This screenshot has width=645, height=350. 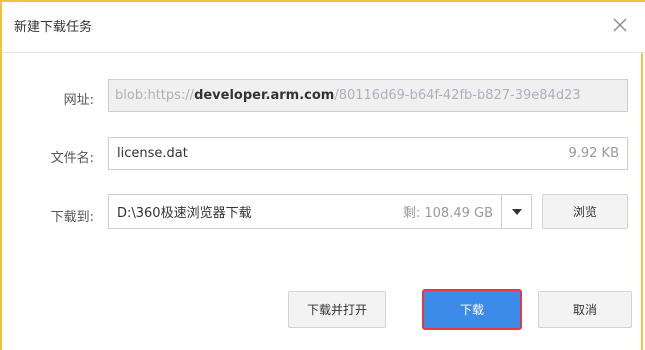 I want to click on url-suffix: /80116d69-b64f-42fb-b827-39e84d23, so click(x=457, y=95).